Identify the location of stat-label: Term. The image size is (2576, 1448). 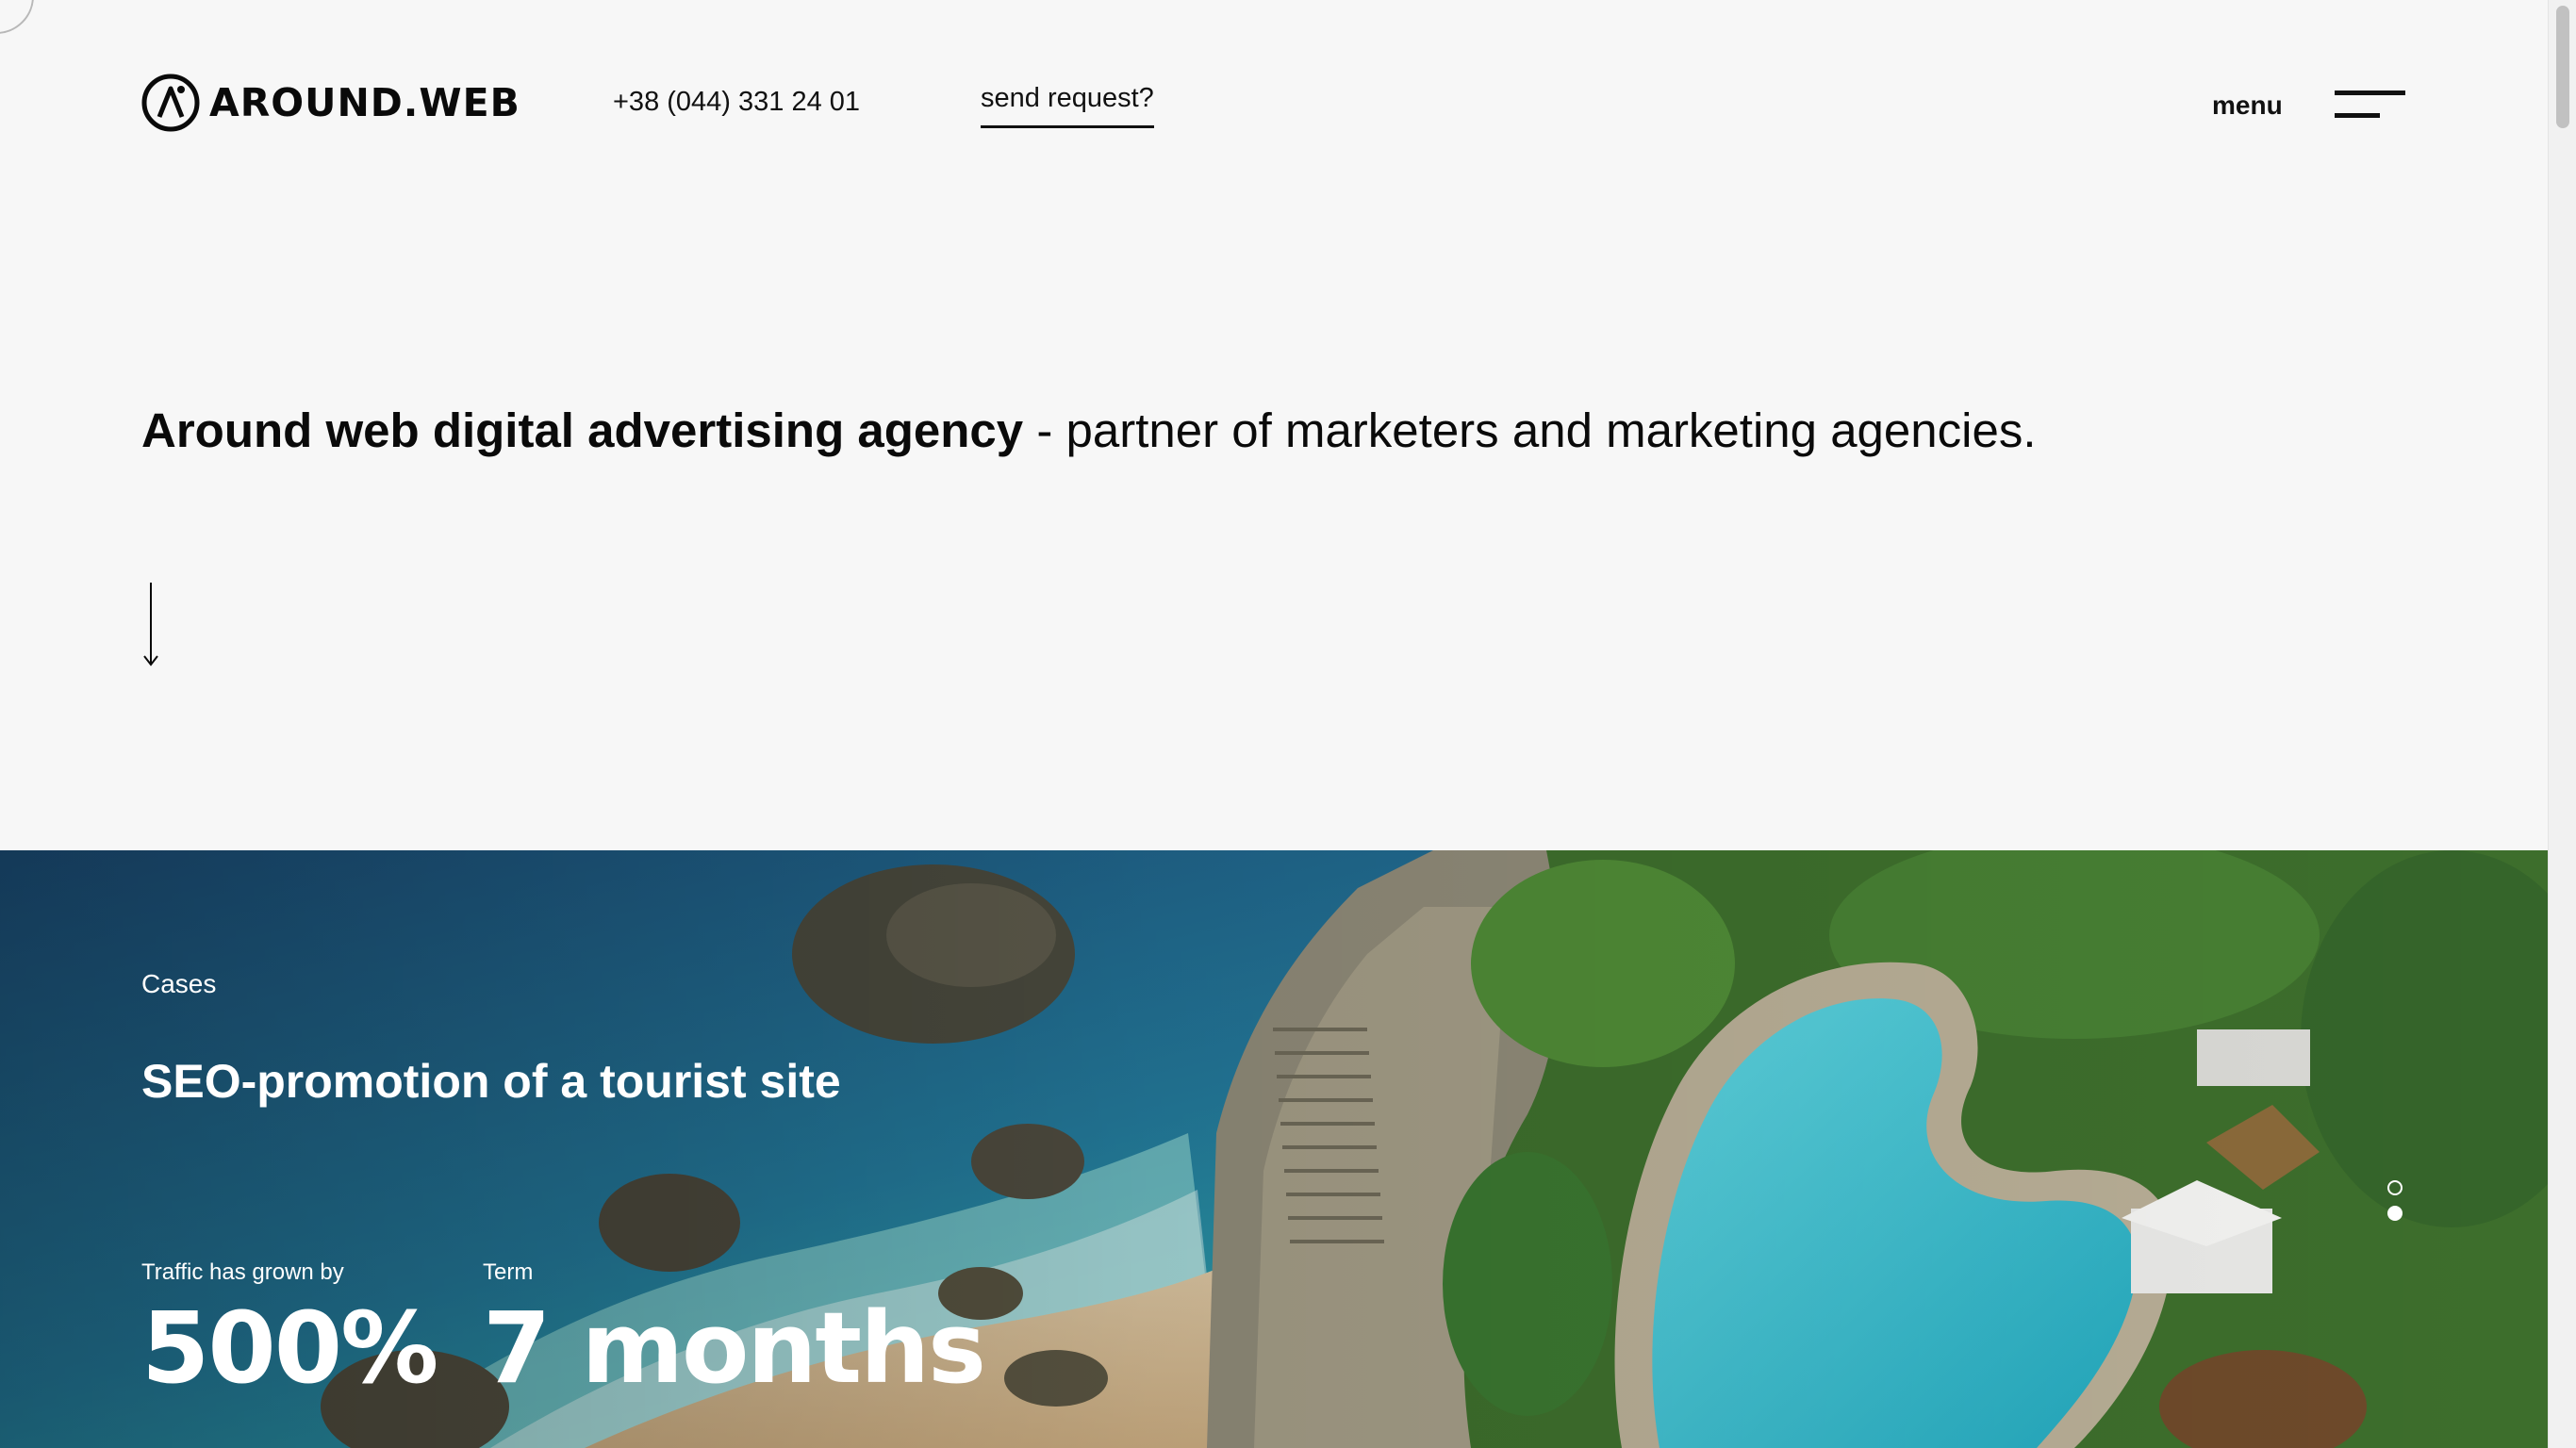
(508, 1272).